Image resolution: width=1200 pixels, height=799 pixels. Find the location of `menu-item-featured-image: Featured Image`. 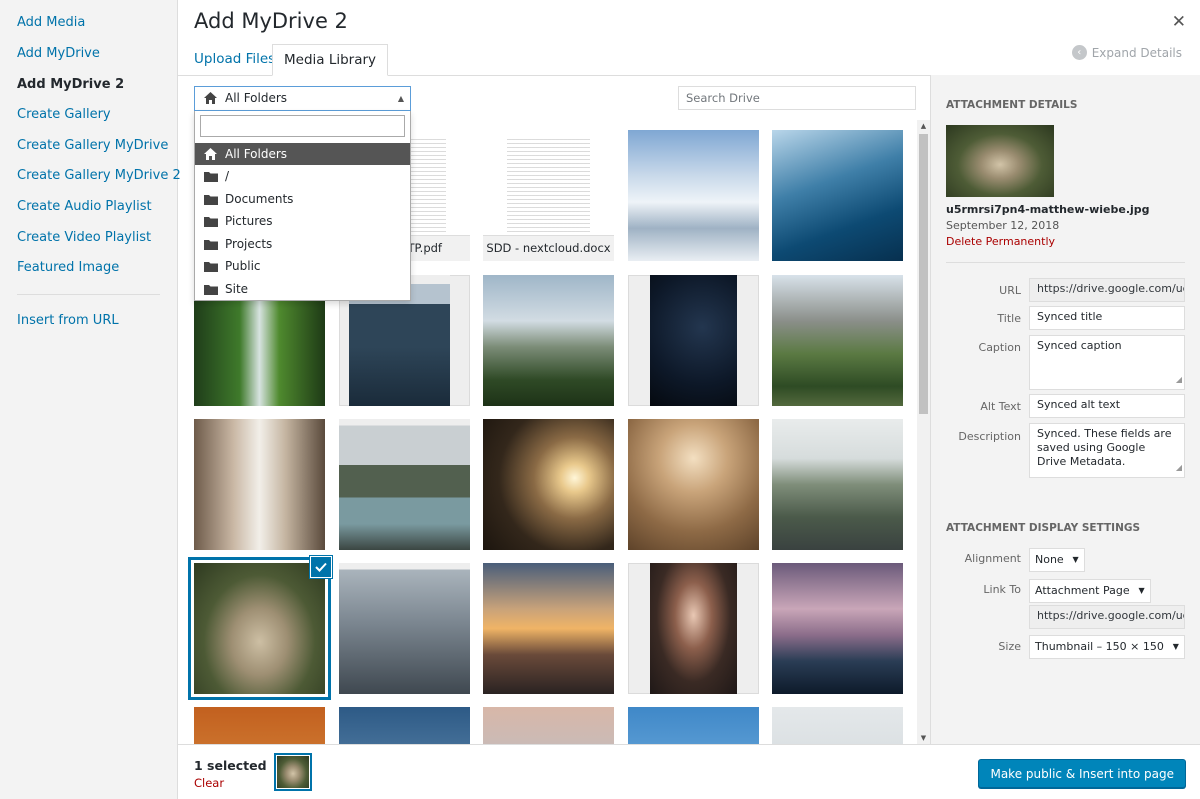

menu-item-featured-image: Featured Image is located at coordinates (68, 267).